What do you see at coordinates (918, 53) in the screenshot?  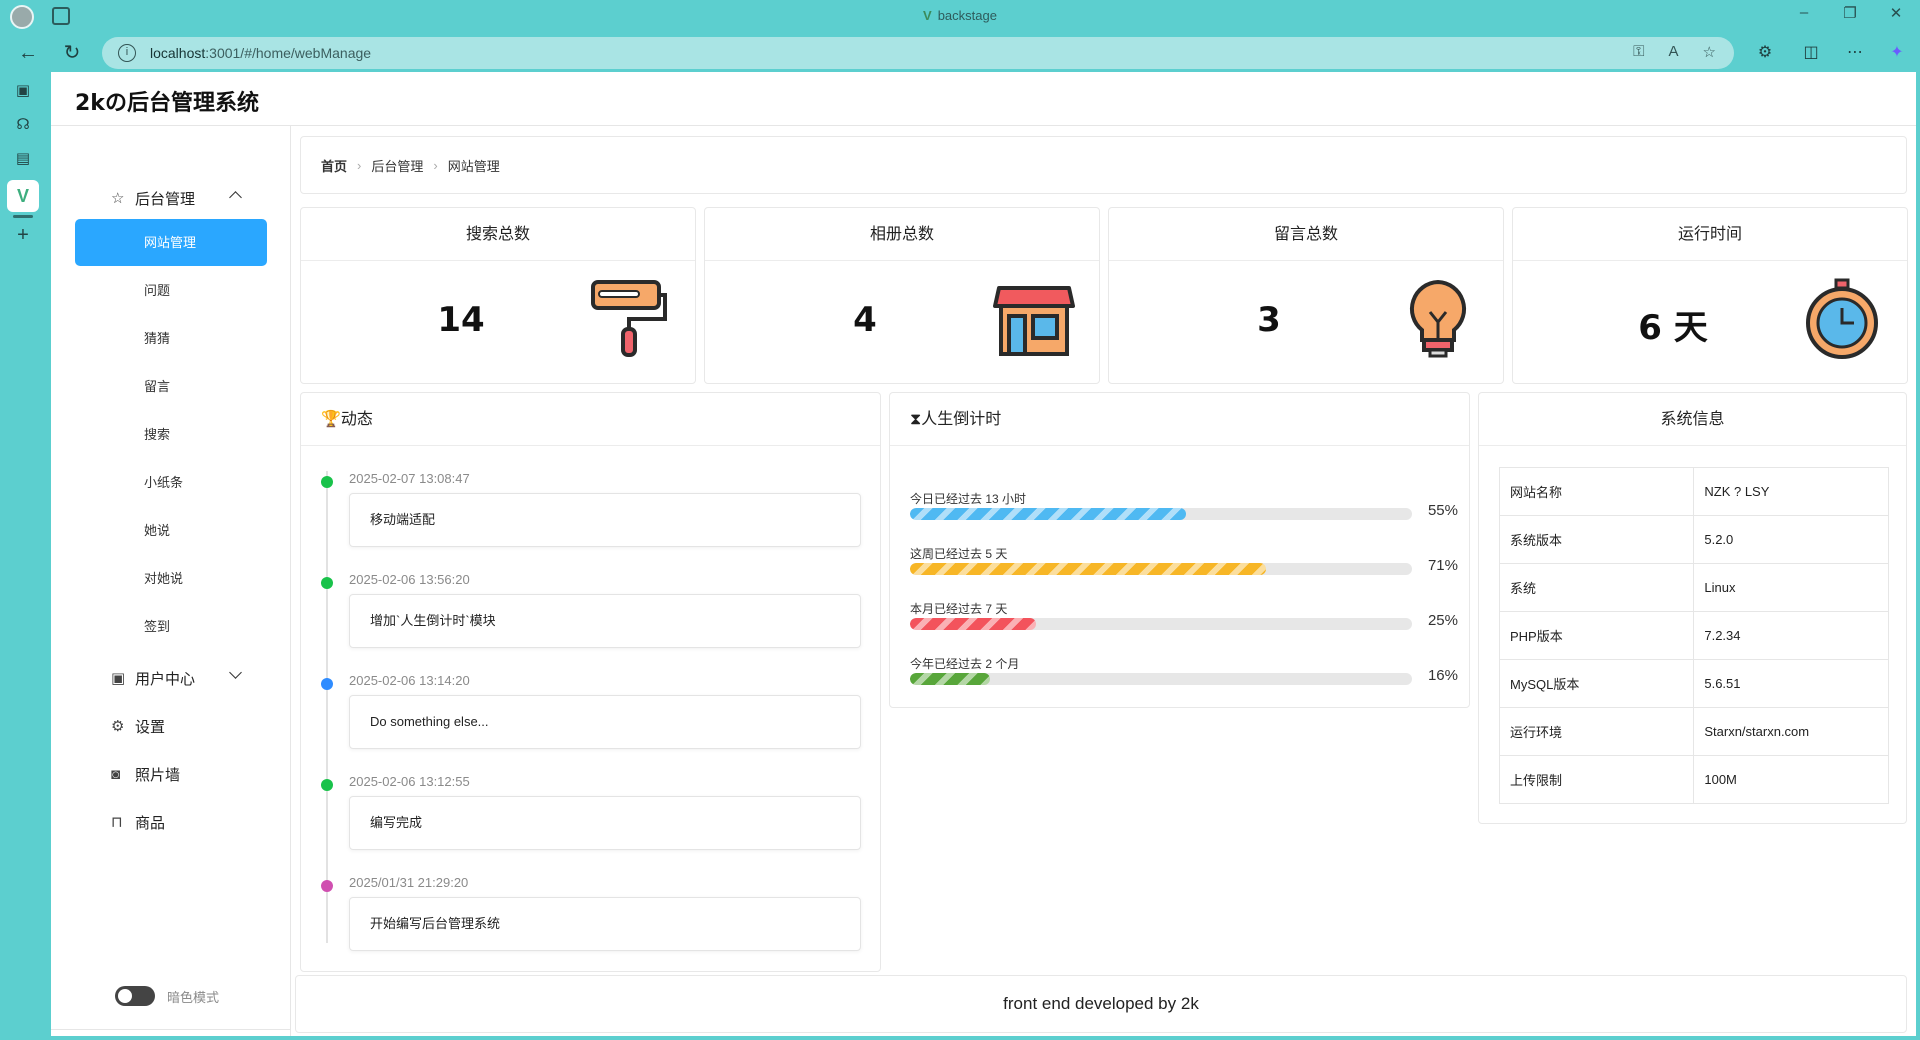 I see `address-bar: i localhost:3001/#/home/webManage ⚿ A ☆` at bounding box center [918, 53].